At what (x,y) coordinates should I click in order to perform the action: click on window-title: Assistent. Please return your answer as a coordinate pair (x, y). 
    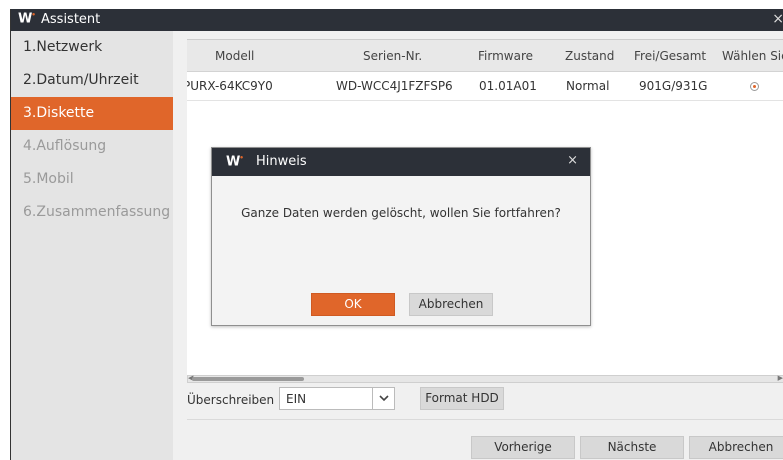
    Looking at the image, I should click on (71, 19).